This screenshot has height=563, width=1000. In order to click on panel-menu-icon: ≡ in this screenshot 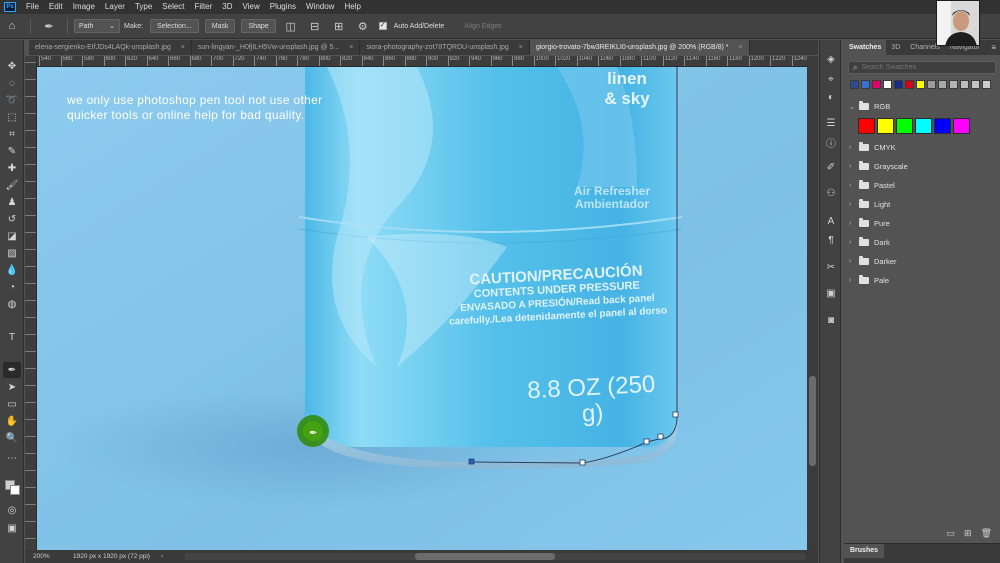, I will do `click(993, 47)`.